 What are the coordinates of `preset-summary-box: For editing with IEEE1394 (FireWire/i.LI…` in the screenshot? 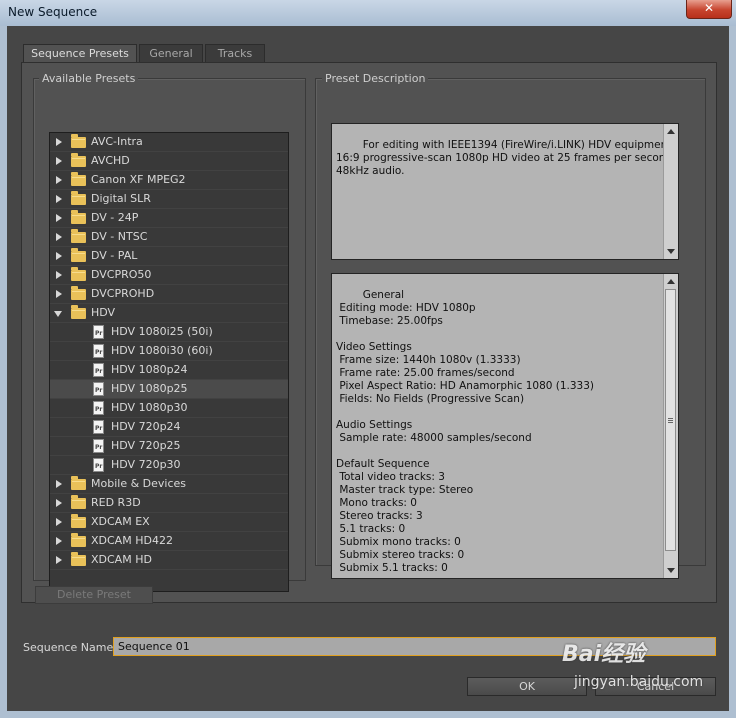 It's located at (505, 191).